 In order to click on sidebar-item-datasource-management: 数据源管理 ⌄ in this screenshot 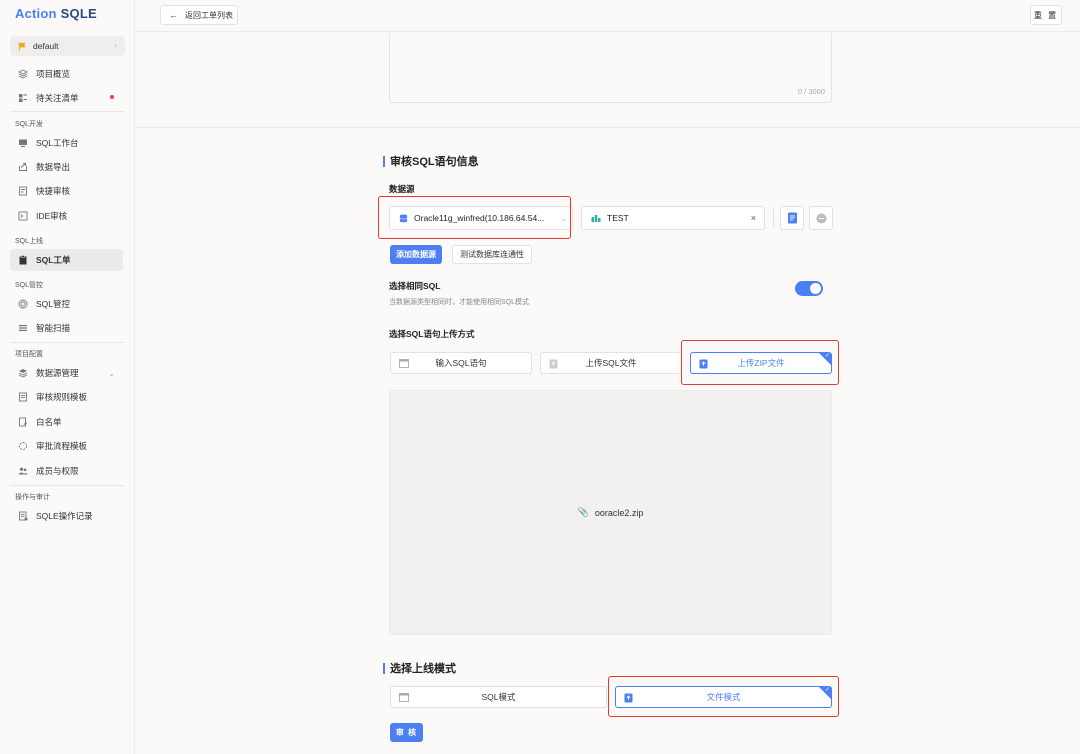, I will do `click(66, 373)`.